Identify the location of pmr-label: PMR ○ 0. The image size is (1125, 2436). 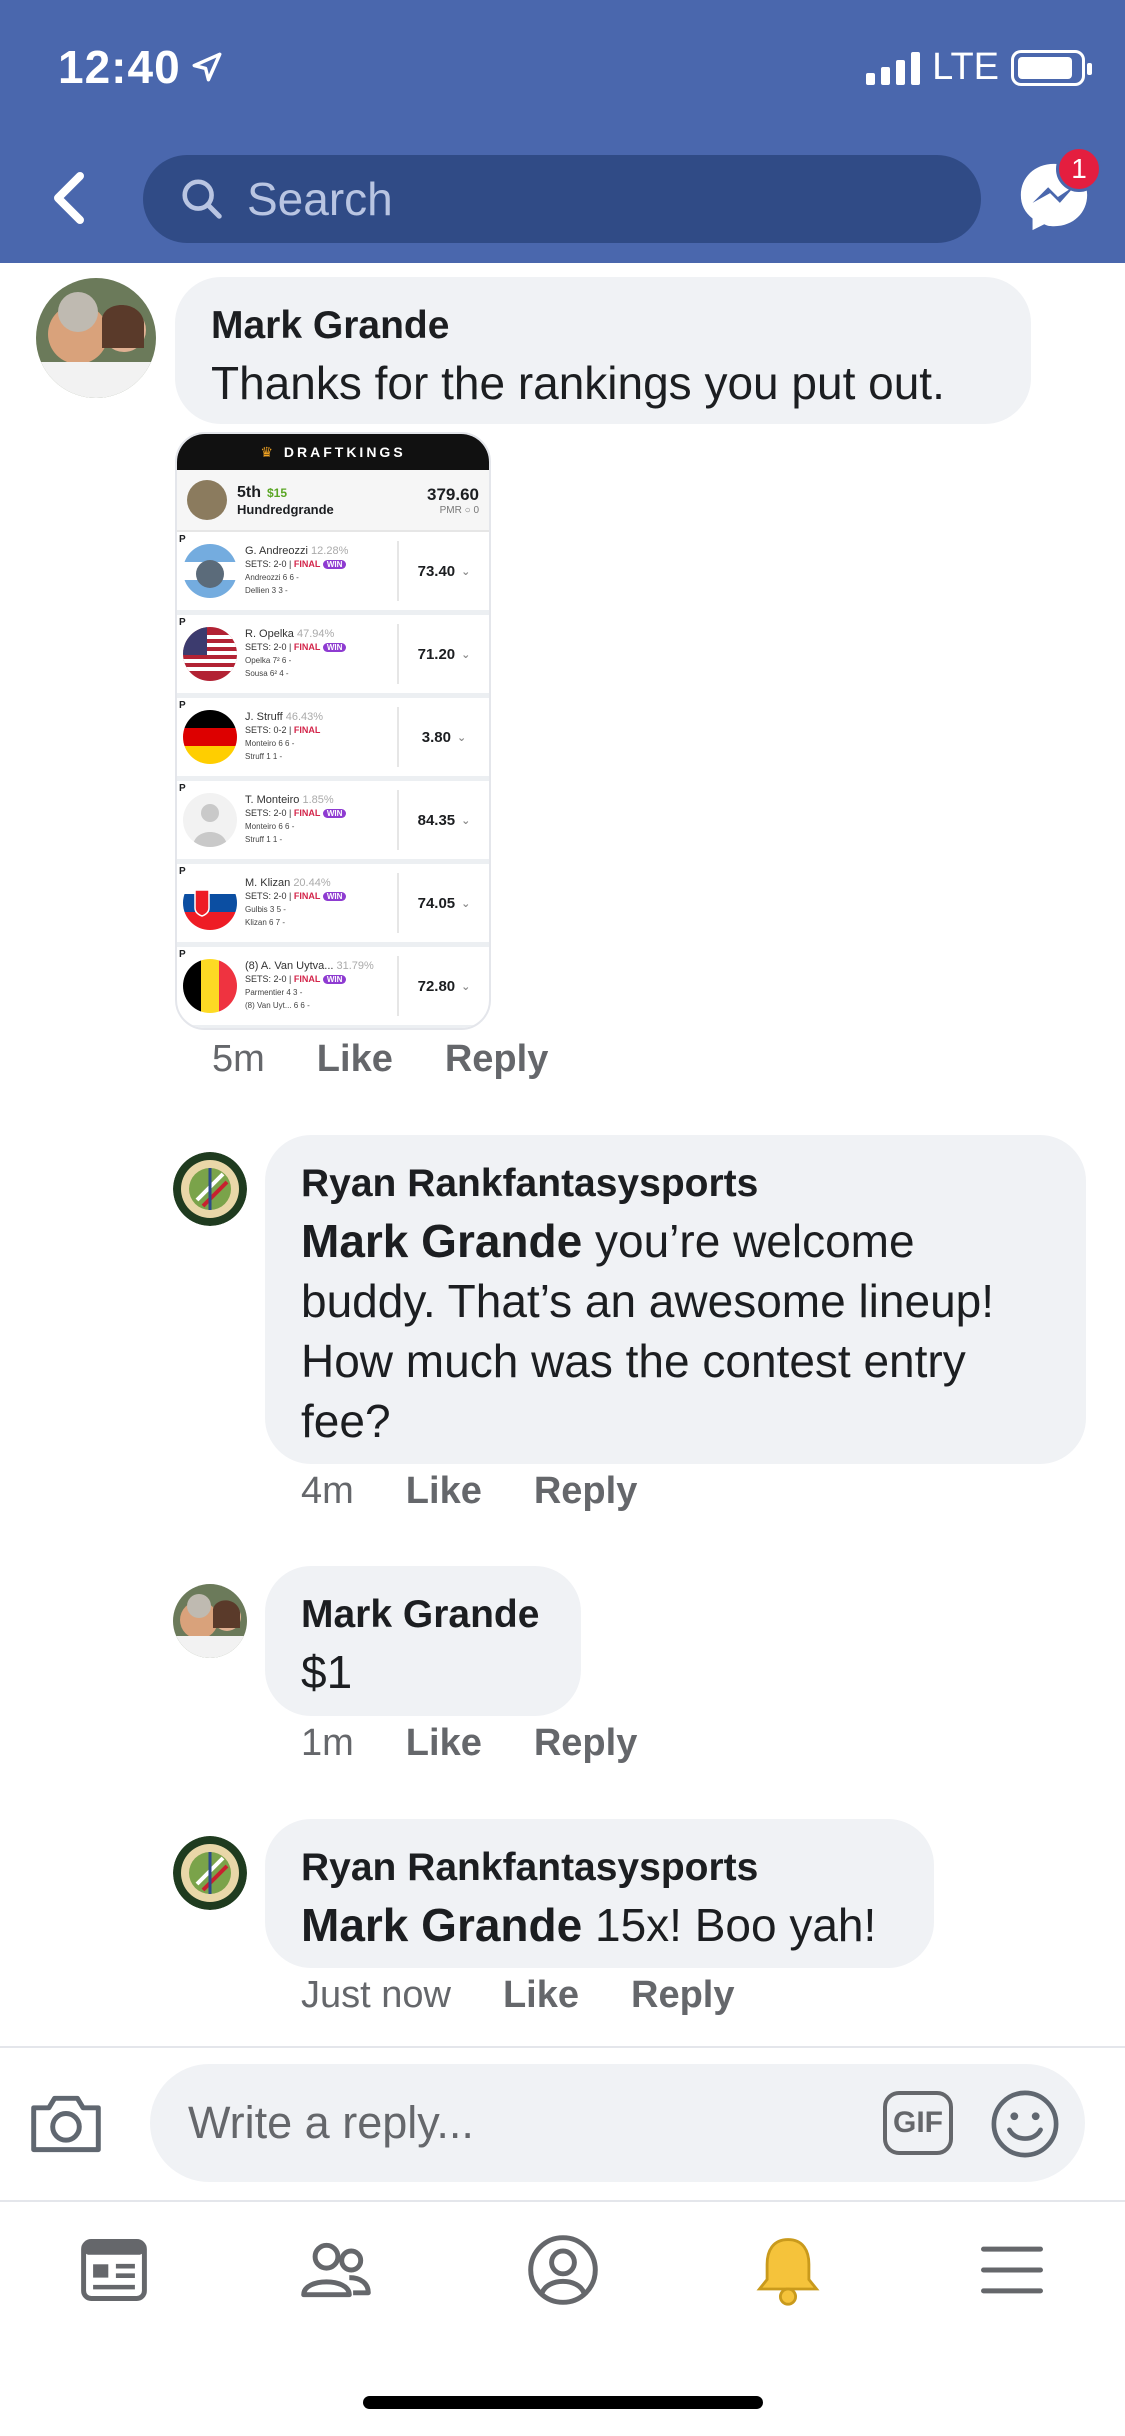
(459, 510).